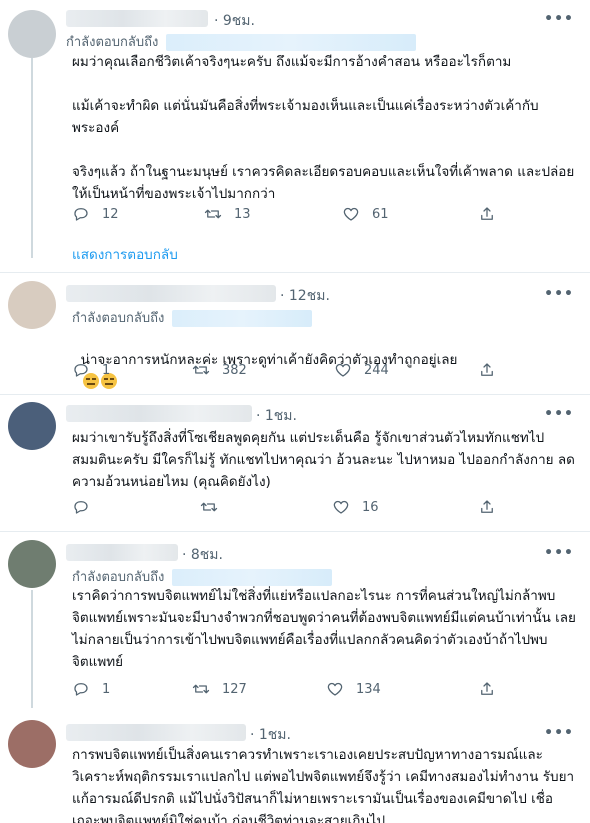  What do you see at coordinates (242, 214) in the screenshot?
I see `retweet-count: 13` at bounding box center [242, 214].